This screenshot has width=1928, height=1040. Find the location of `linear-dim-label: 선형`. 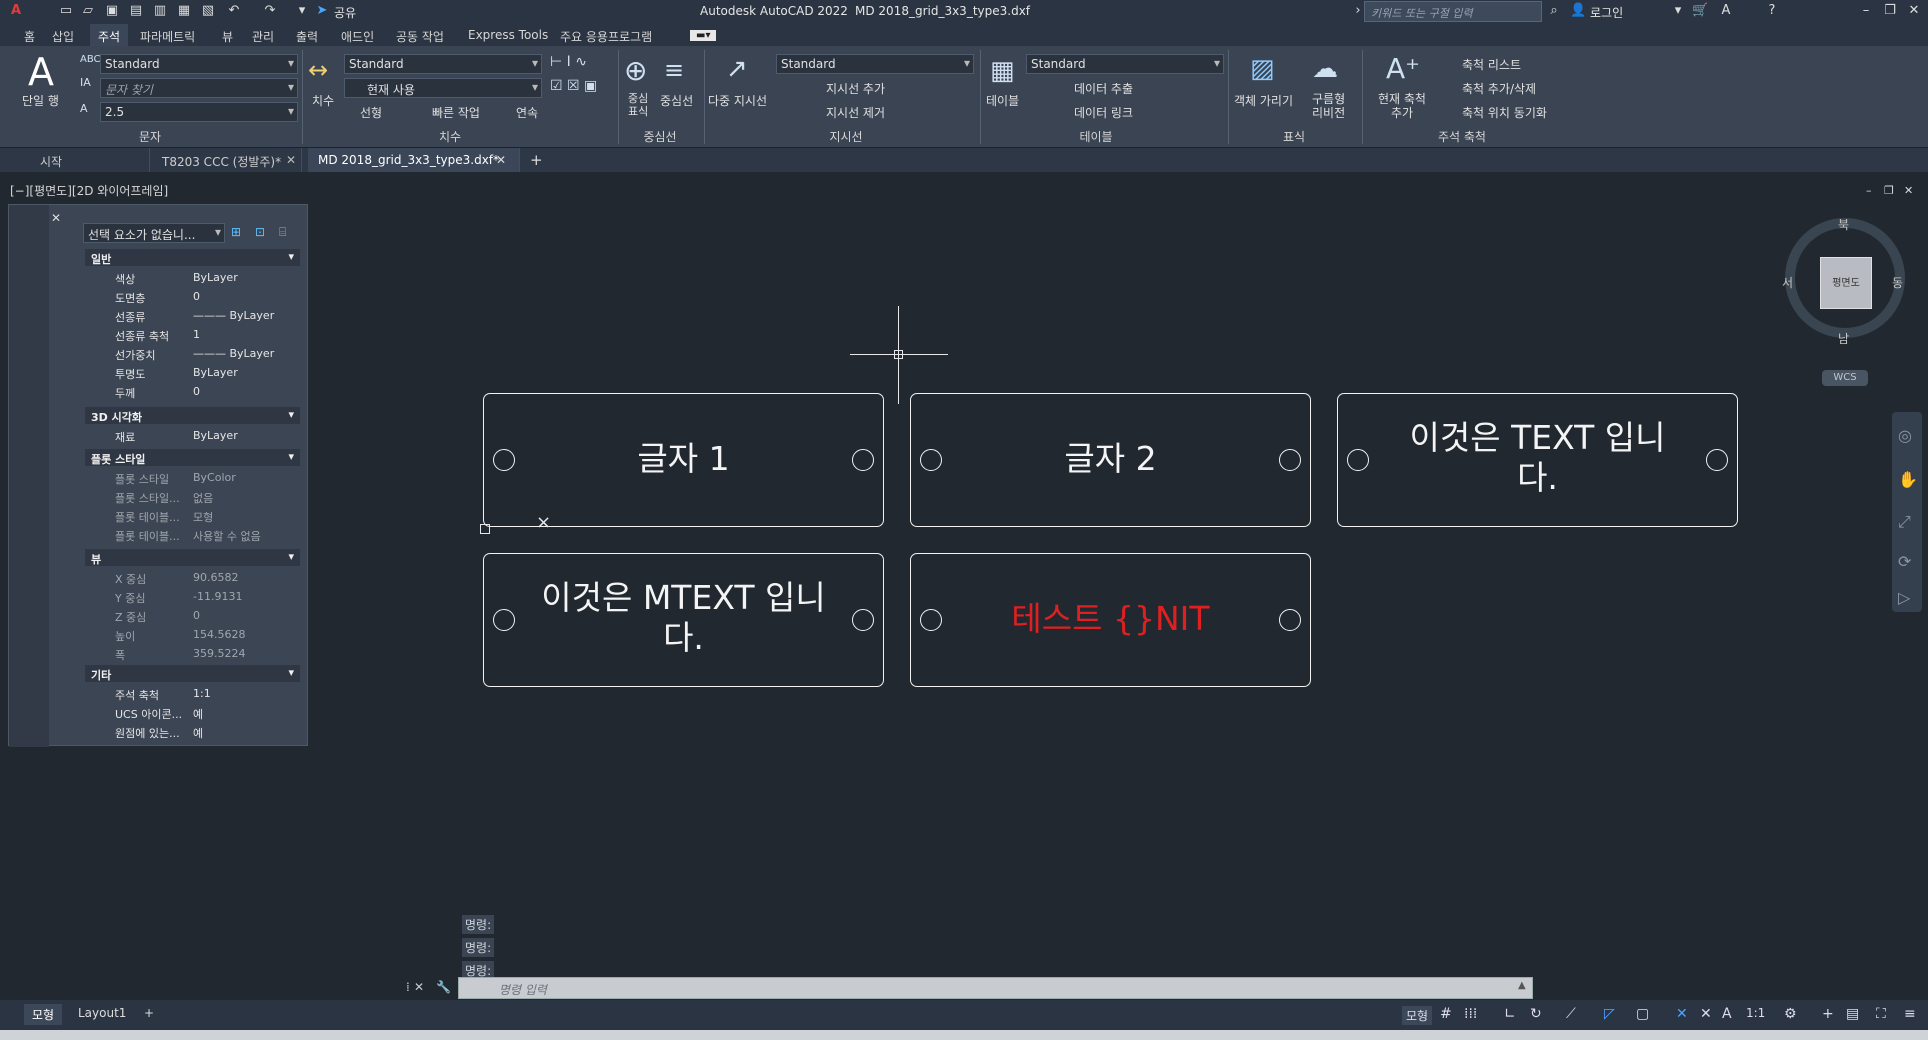

linear-dim-label: 선형 is located at coordinates (371, 112).